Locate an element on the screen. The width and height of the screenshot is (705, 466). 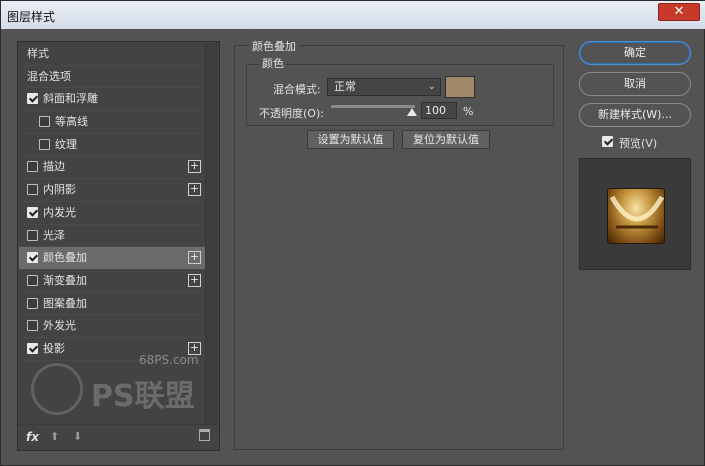
style-item: 等高线 is located at coordinates (112, 122).